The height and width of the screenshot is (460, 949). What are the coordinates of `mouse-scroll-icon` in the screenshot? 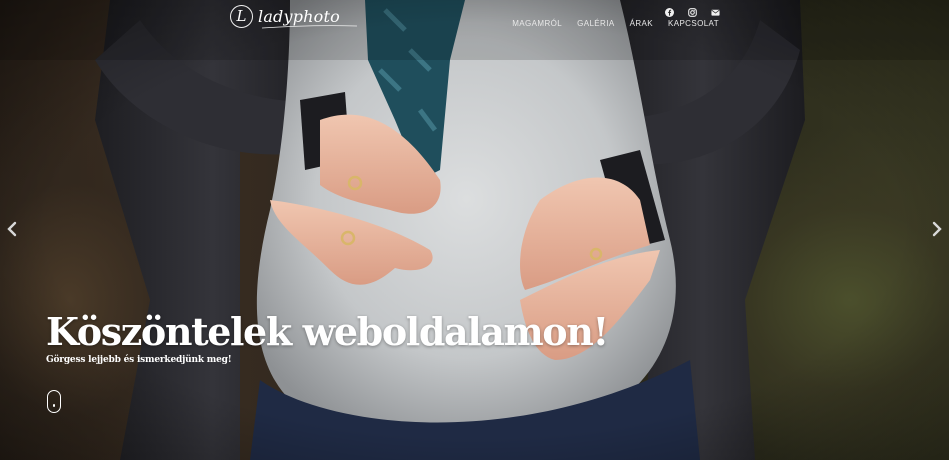 It's located at (54, 401).